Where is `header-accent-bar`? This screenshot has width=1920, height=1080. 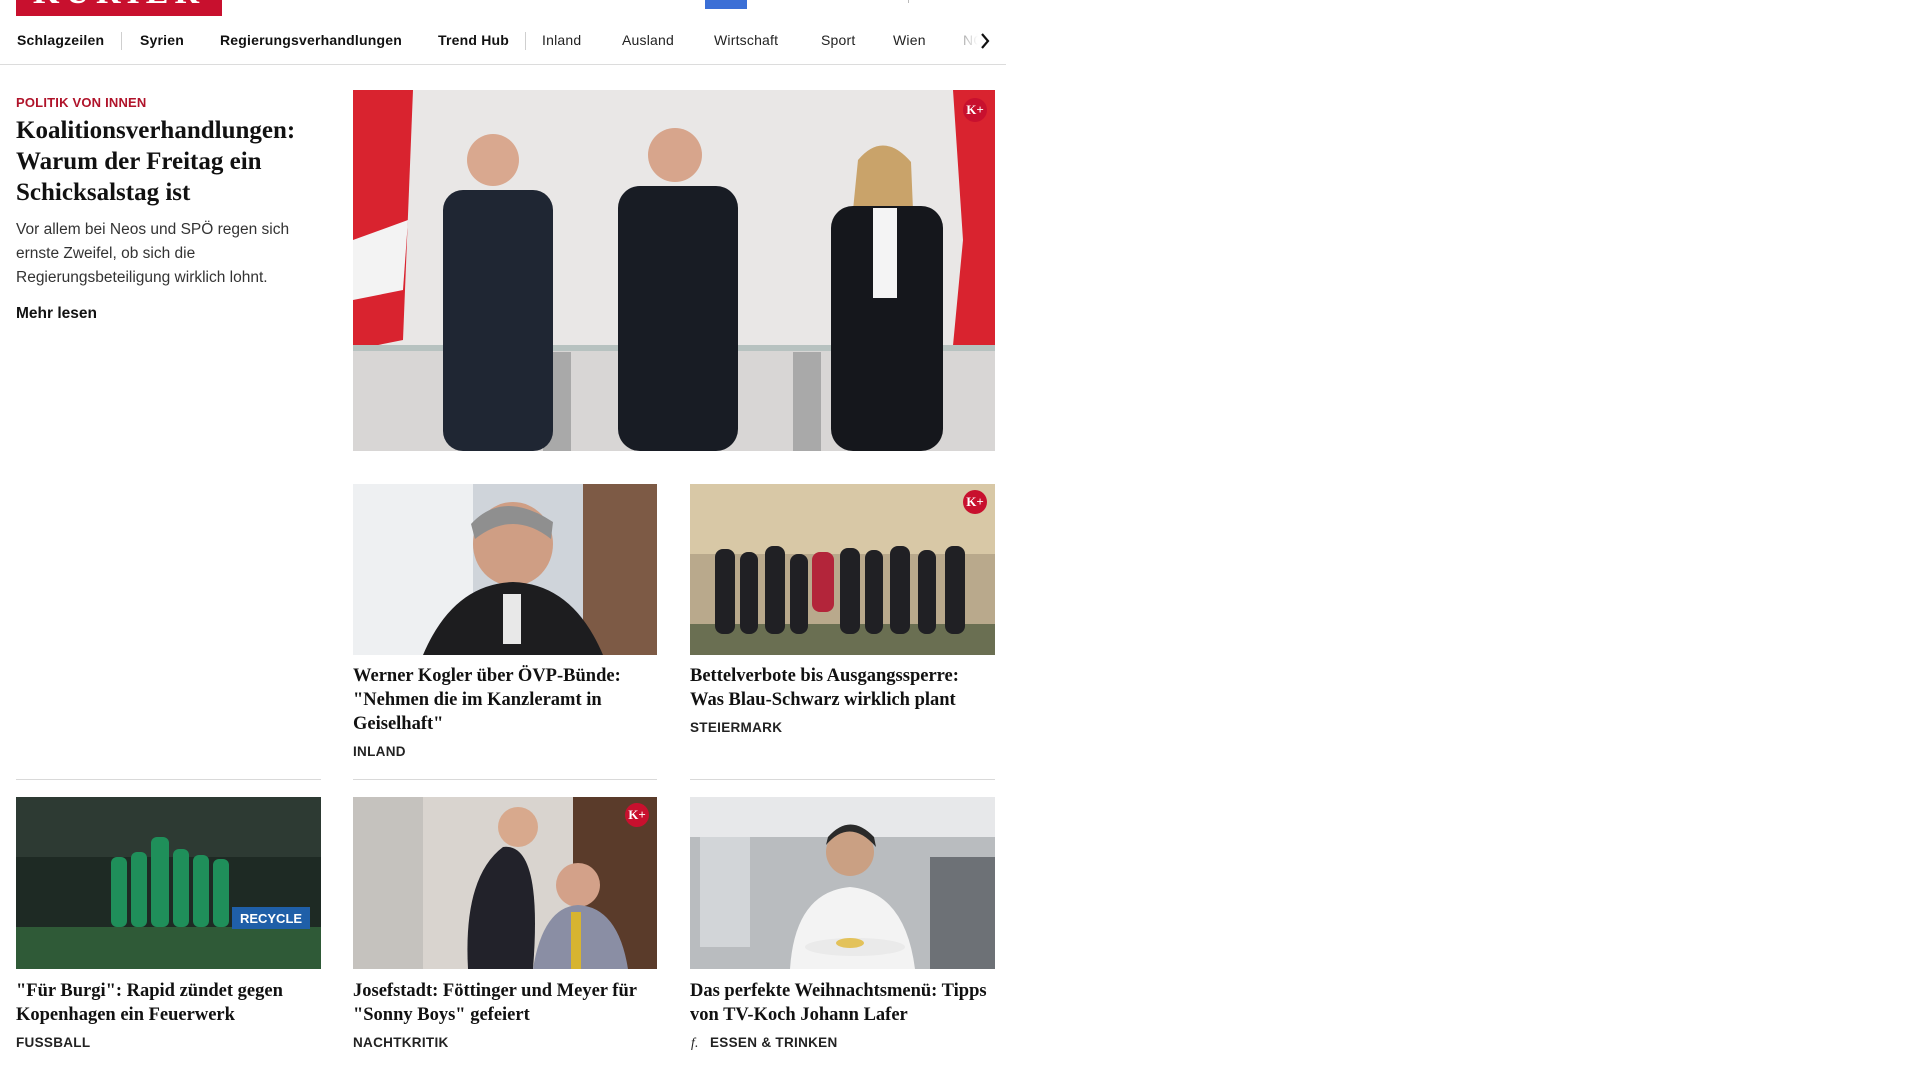
header-accent-bar is located at coordinates (726, 4).